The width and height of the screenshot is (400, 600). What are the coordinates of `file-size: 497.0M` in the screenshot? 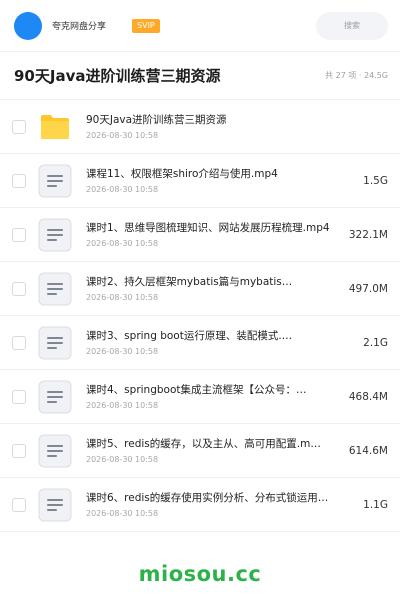 It's located at (368, 288).